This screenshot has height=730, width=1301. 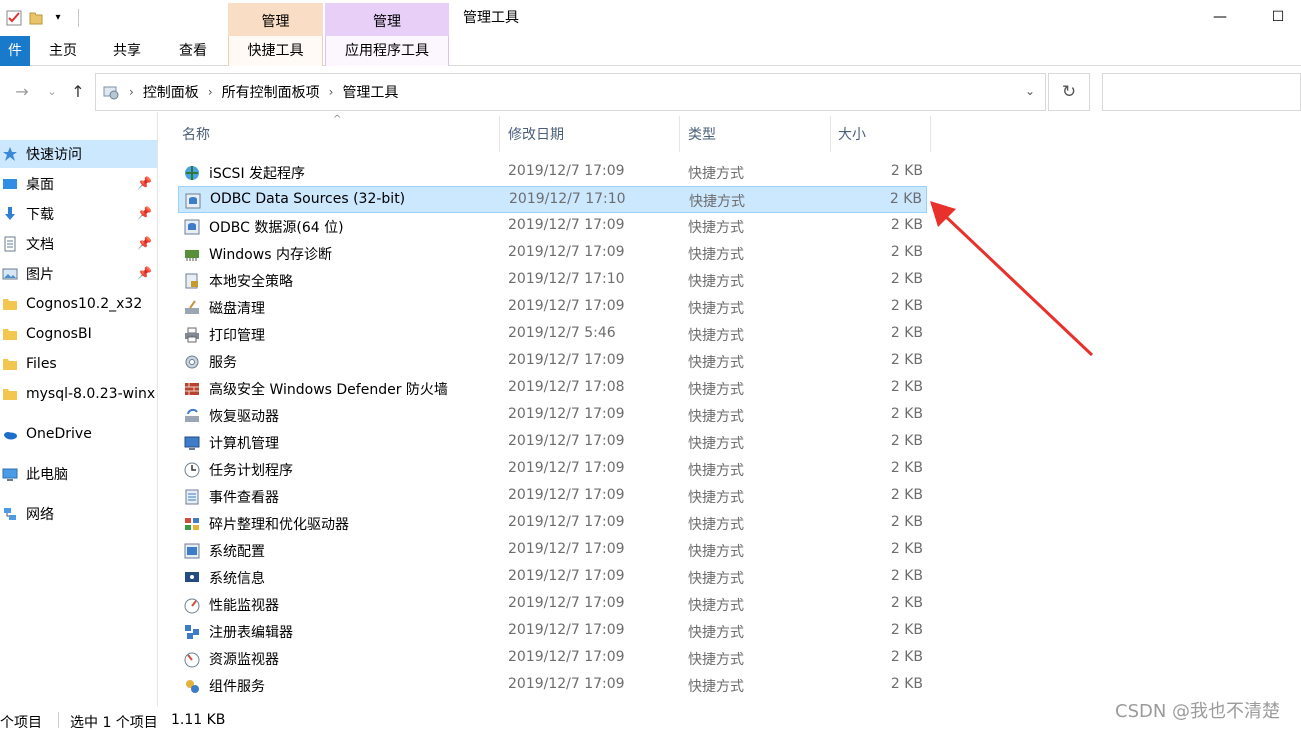 I want to click on nav-item-documents: 文档 📌, so click(x=78, y=244).